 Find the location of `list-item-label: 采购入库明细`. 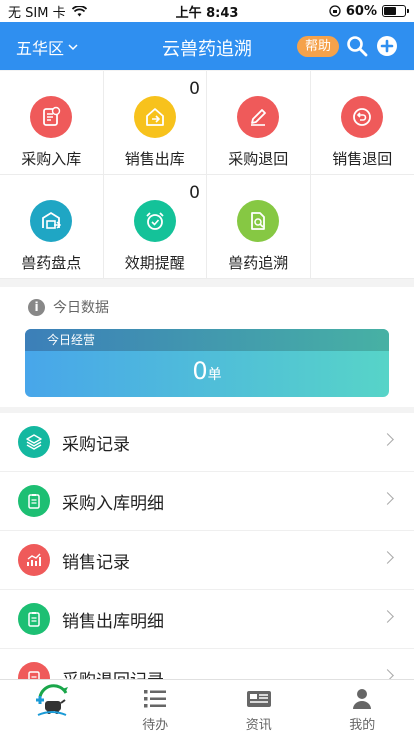

list-item-label: 采购入库明细 is located at coordinates (113, 503).